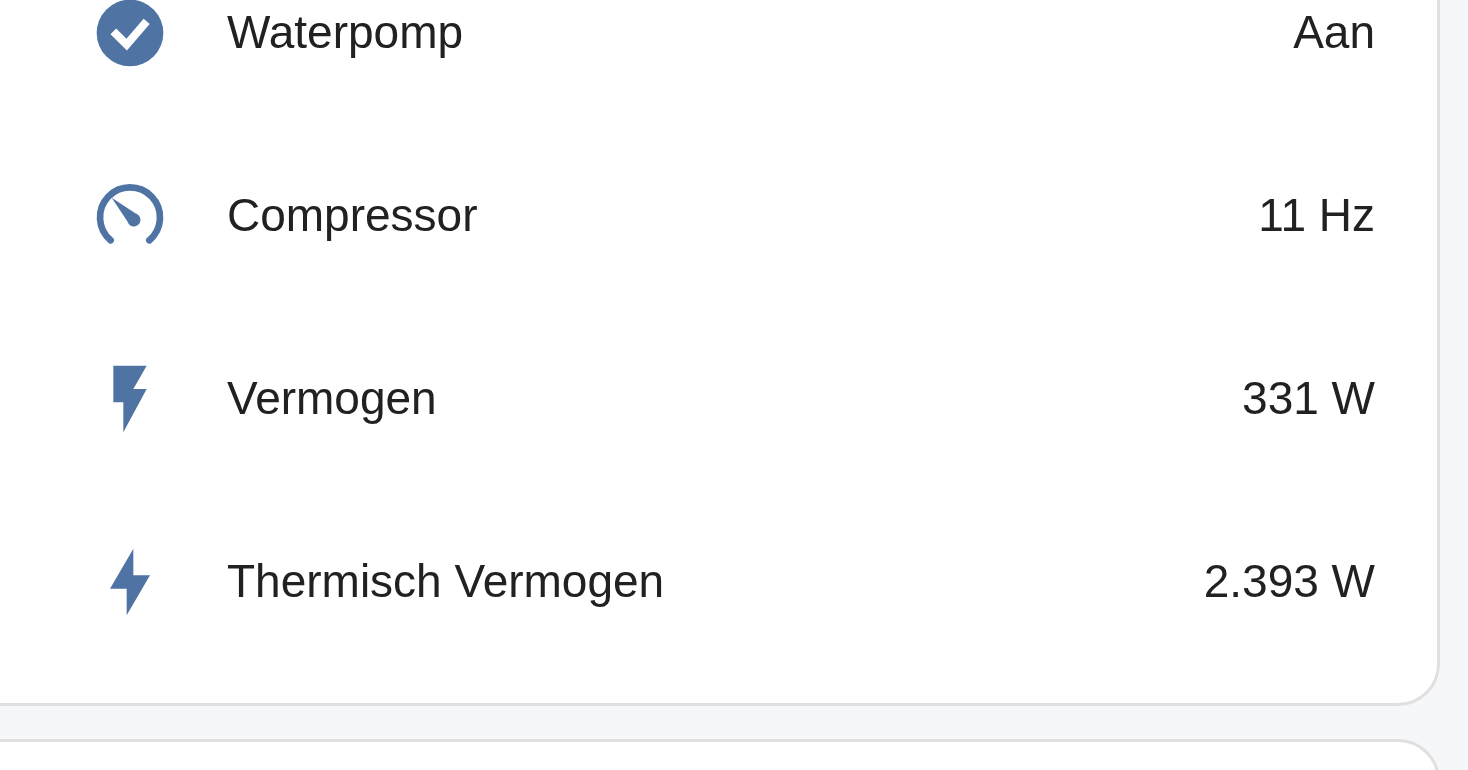 This screenshot has height=770, width=1468. Describe the element at coordinates (446, 581) in the screenshot. I see `entity-name: Thermisch Vermogen` at that location.